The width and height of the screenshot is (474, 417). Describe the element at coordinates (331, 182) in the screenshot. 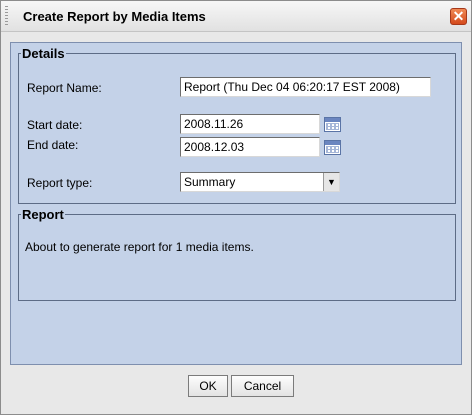

I see `chevron-down-icon: ▼` at that location.